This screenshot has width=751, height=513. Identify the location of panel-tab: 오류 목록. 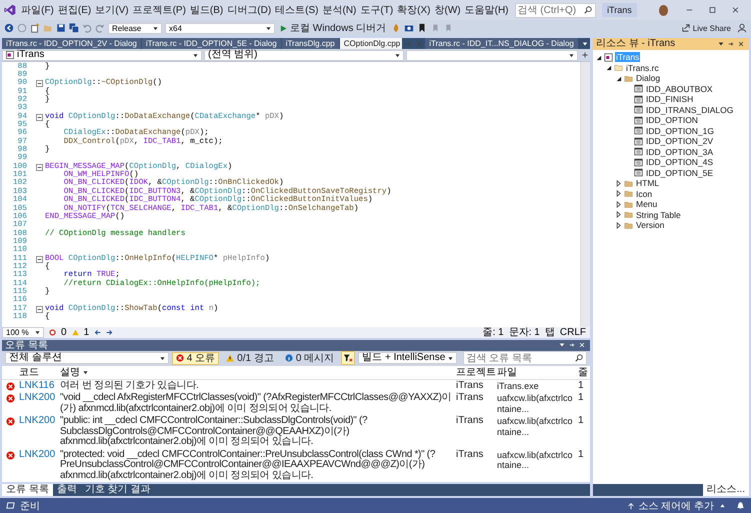
(27, 490).